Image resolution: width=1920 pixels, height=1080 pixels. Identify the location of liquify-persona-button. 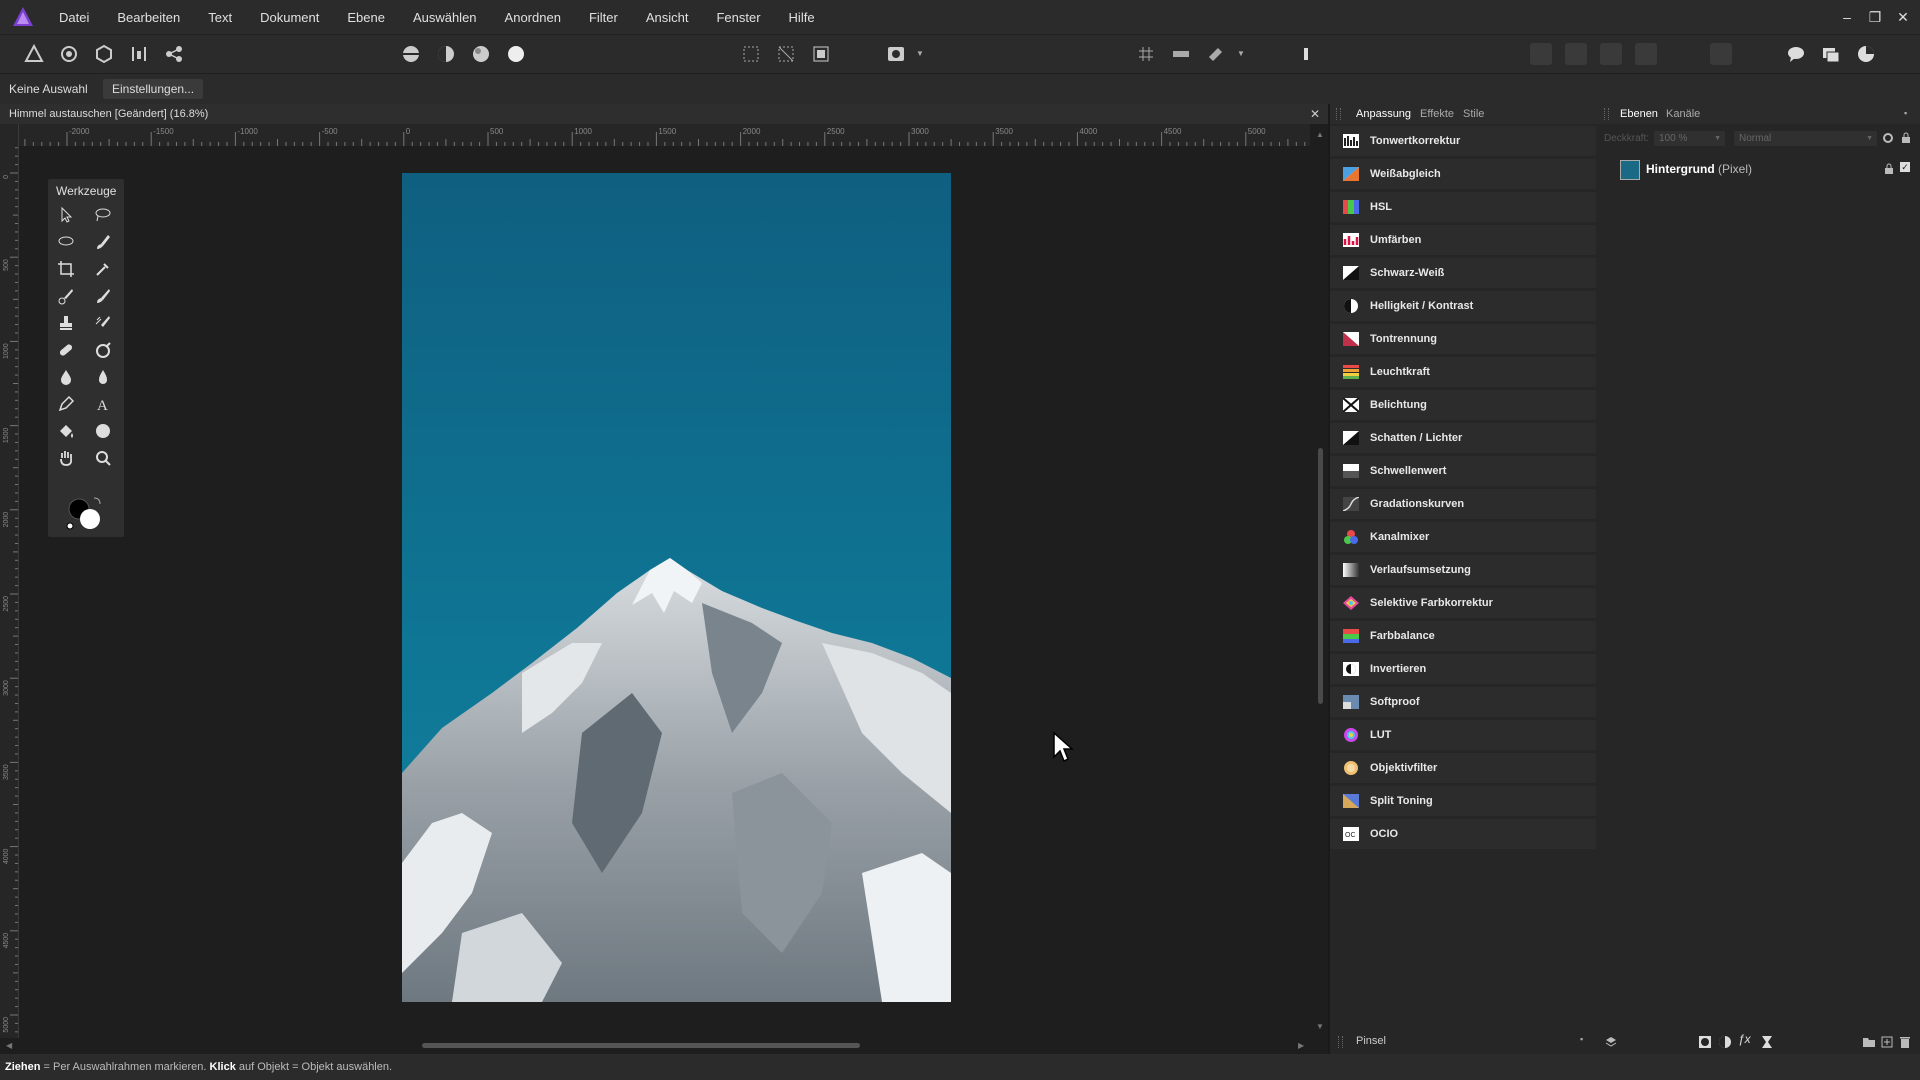
(69, 54).